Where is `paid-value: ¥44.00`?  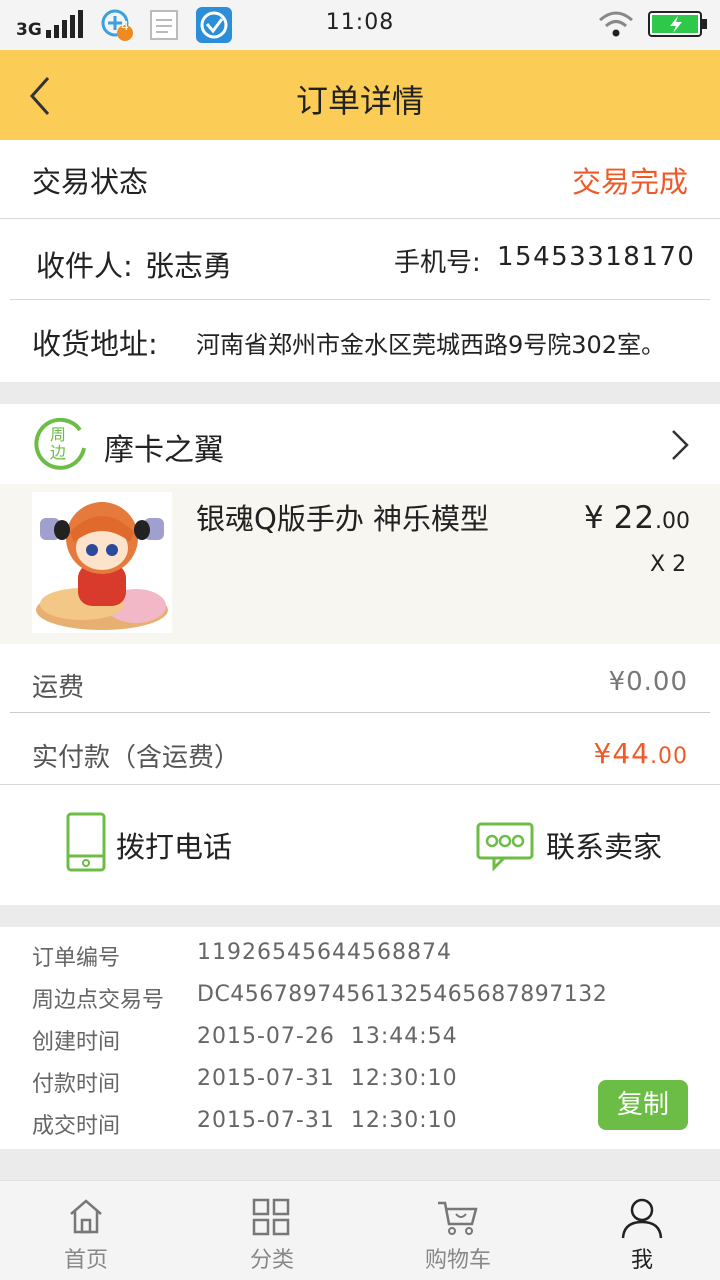 paid-value: ¥44.00 is located at coordinates (641, 753).